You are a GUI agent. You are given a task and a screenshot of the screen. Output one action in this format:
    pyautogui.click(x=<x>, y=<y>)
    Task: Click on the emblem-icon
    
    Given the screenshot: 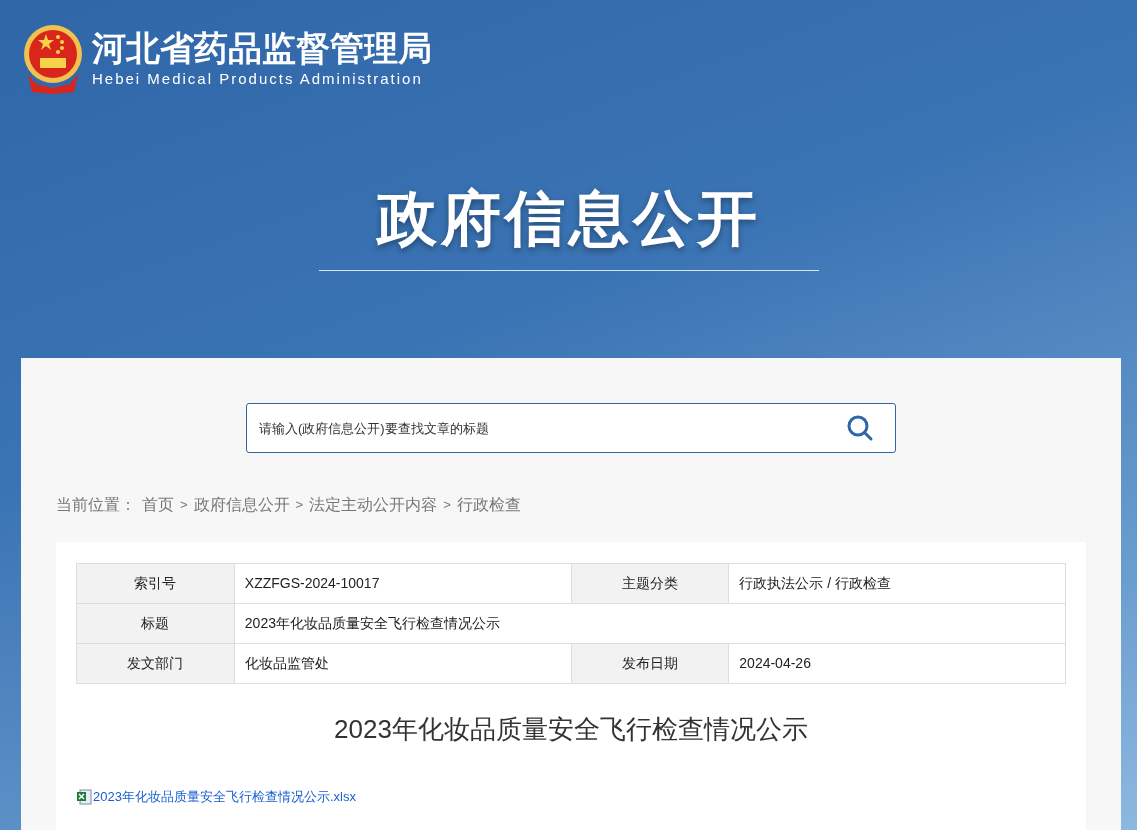 What is the action you would take?
    pyautogui.click(x=53, y=59)
    